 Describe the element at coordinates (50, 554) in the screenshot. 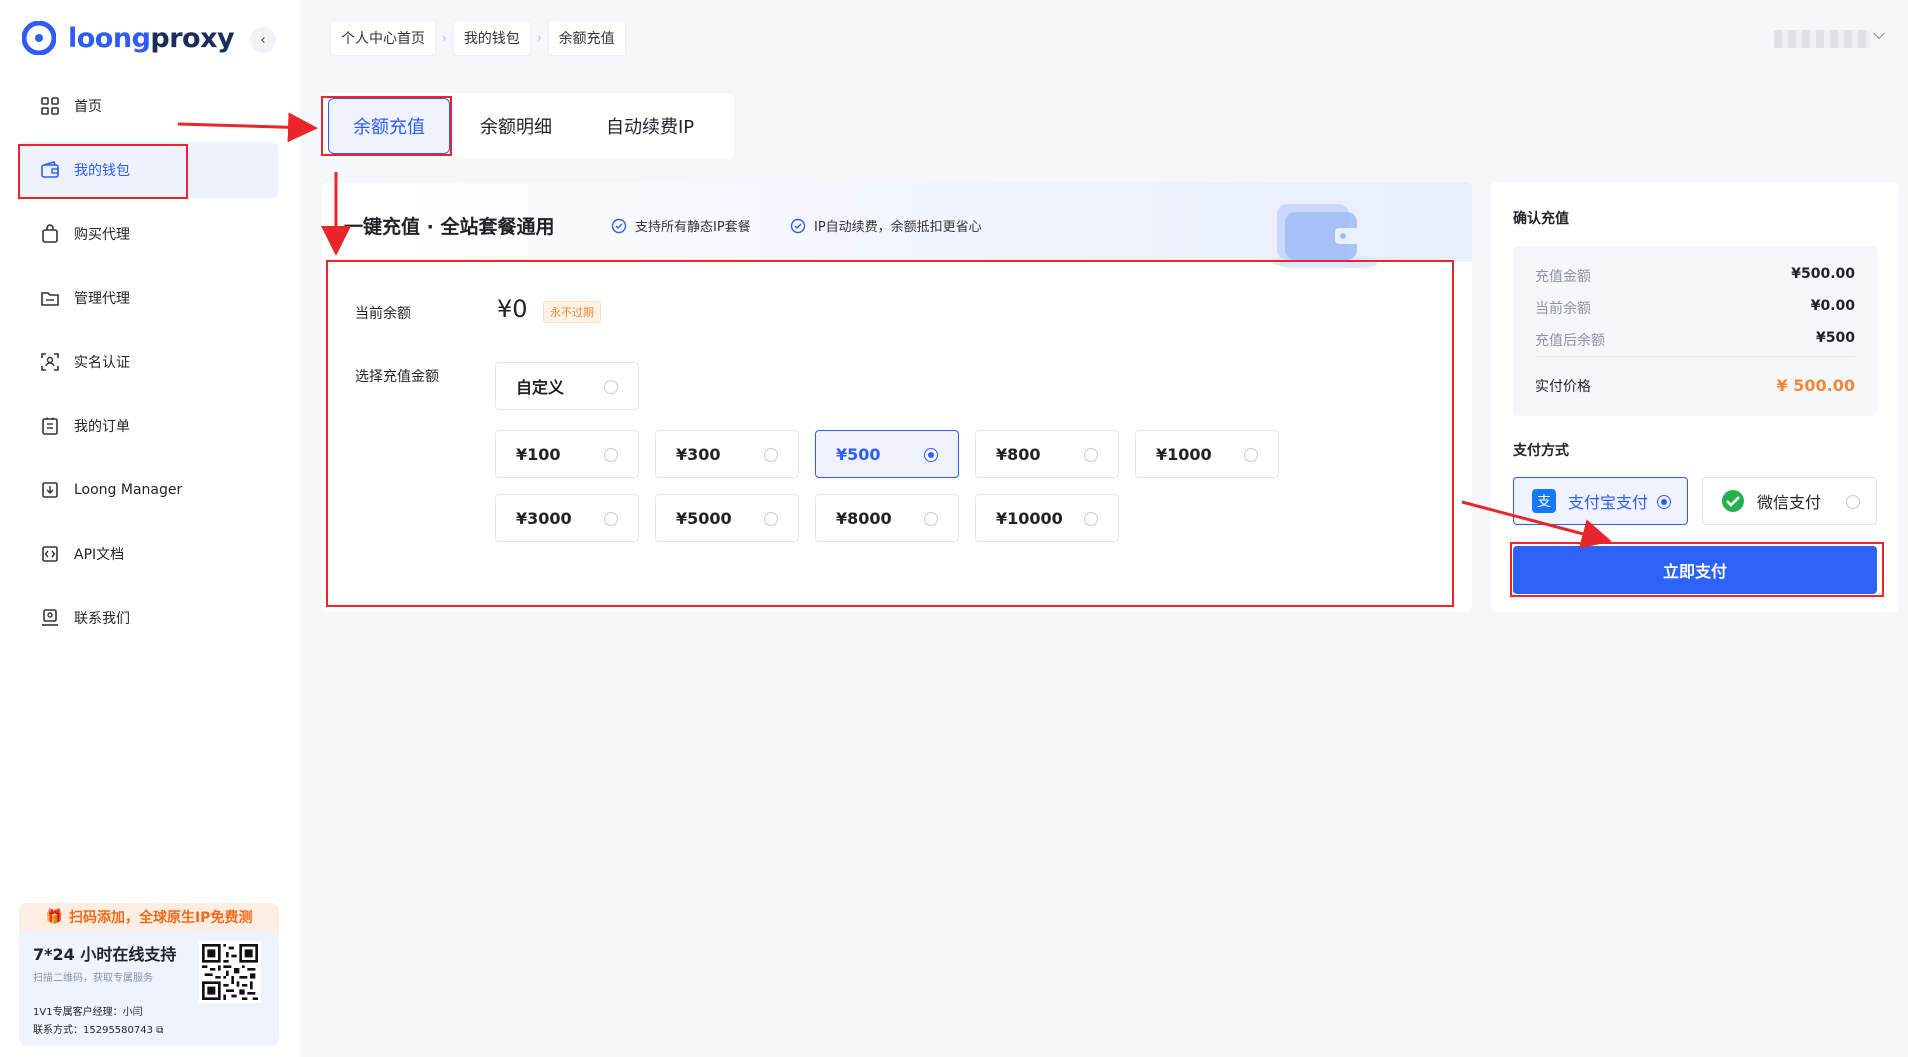

I see `code-doc-icon` at that location.